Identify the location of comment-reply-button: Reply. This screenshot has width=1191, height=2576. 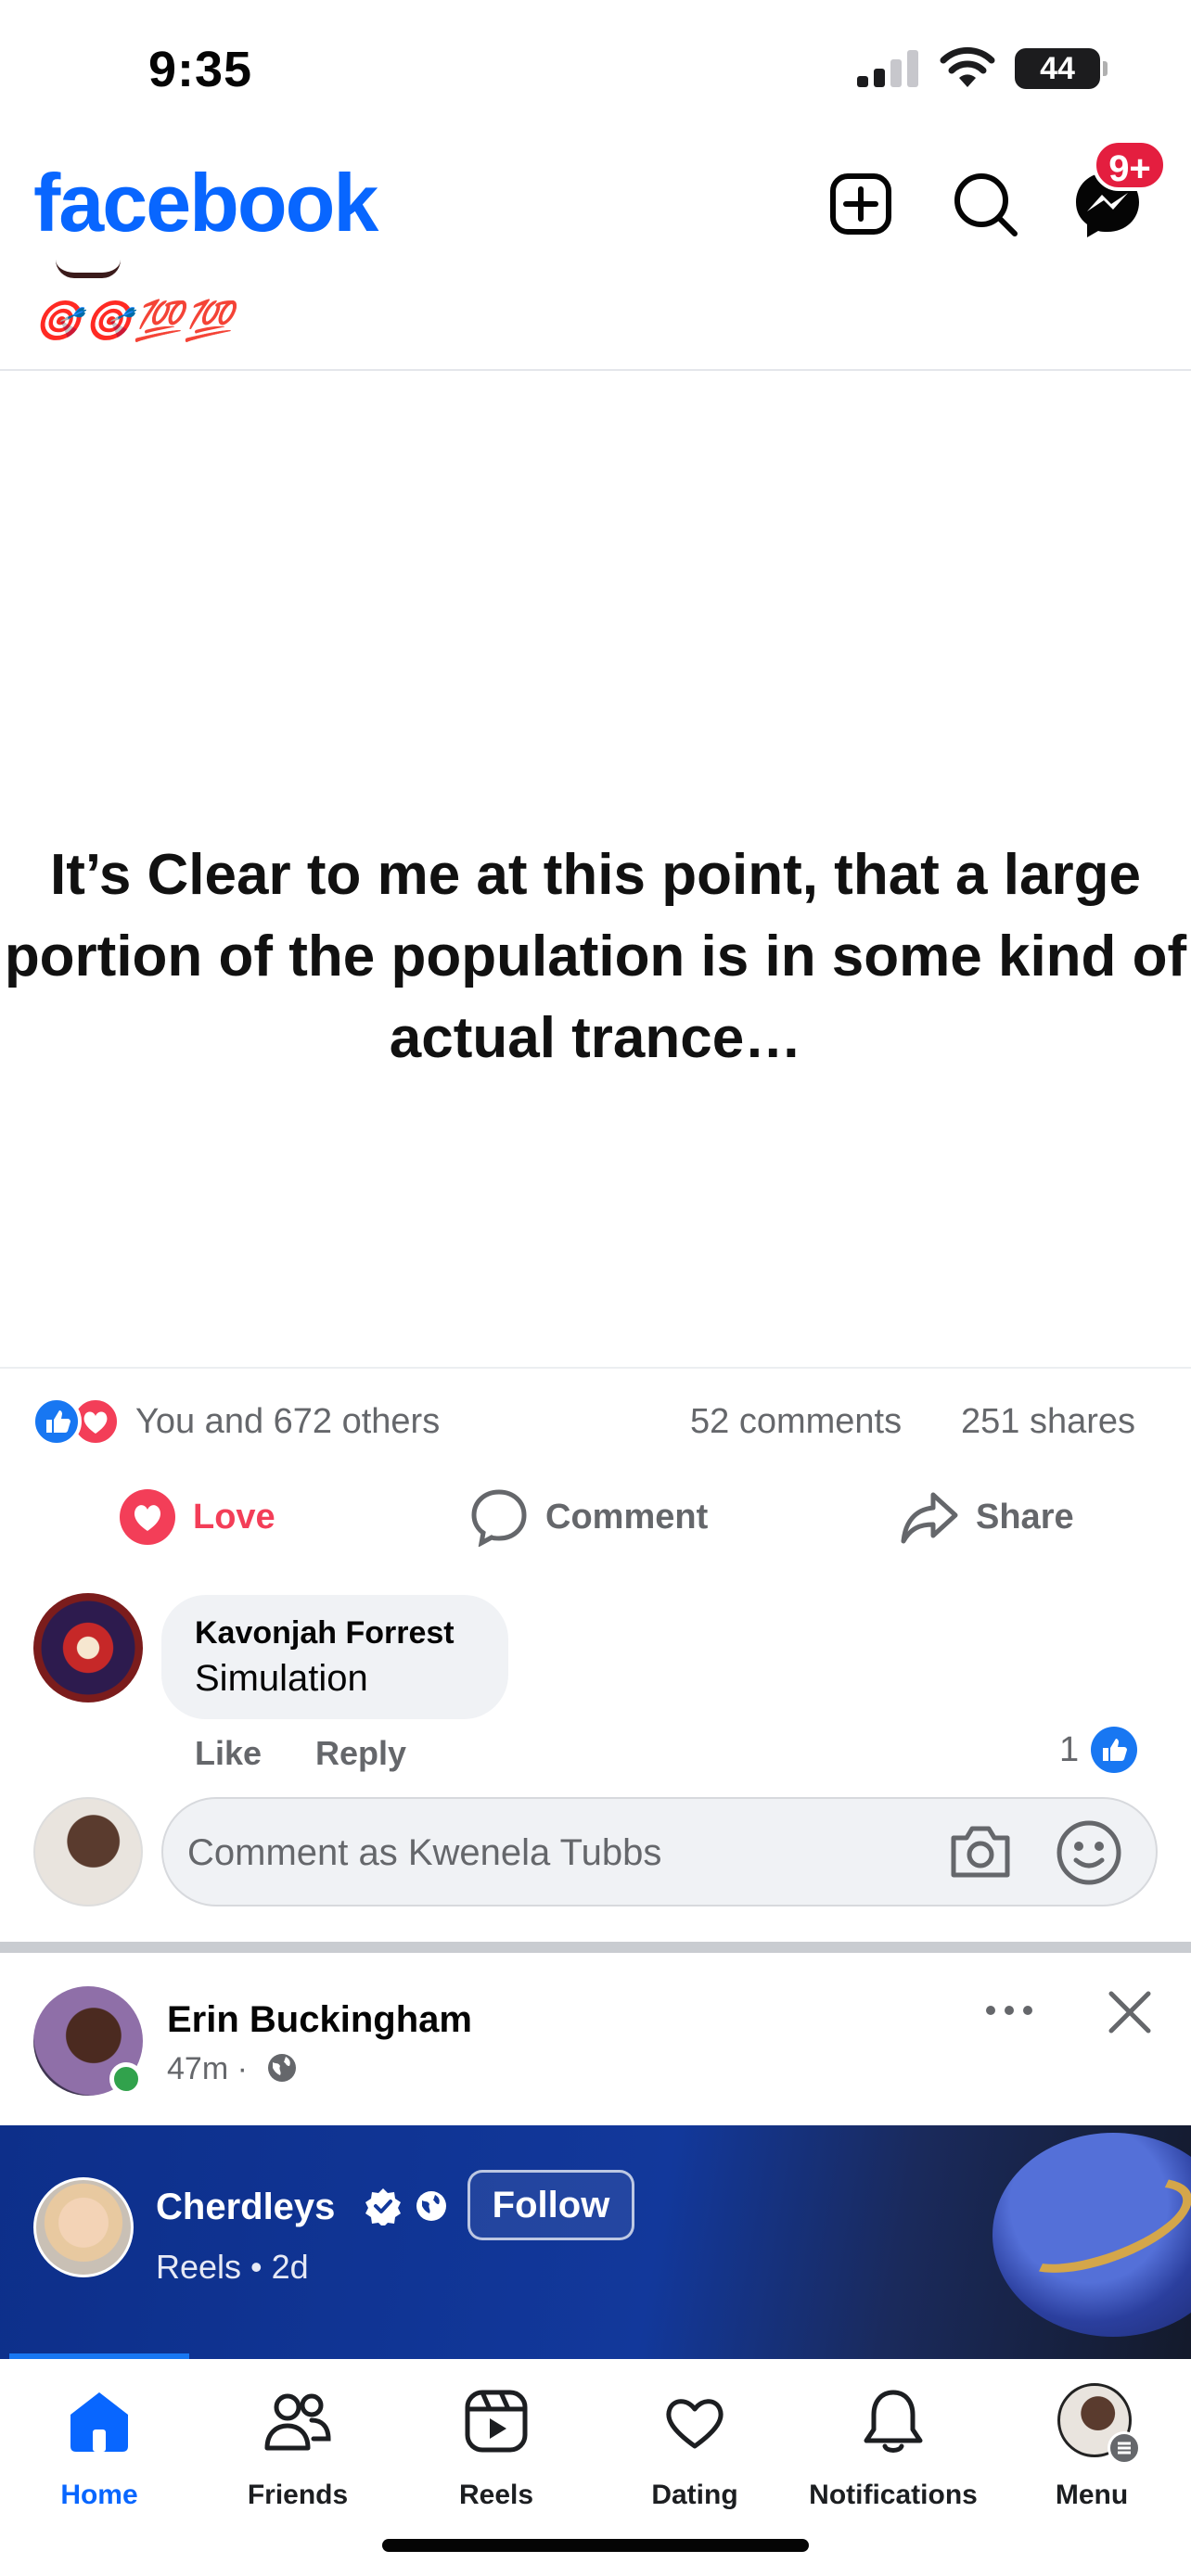
(360, 1753).